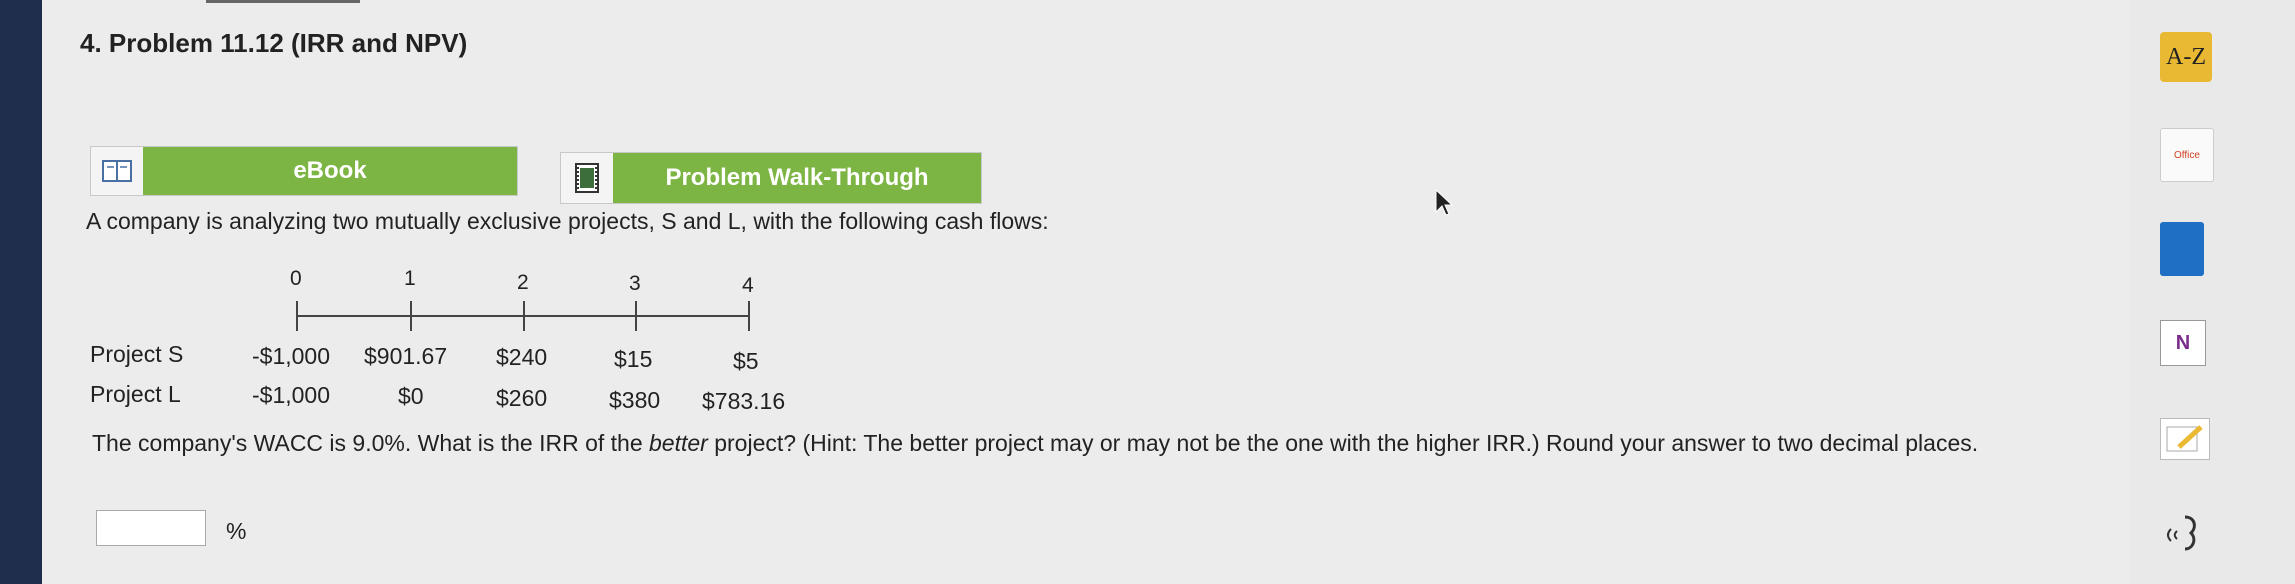 The height and width of the screenshot is (584, 2295). Describe the element at coordinates (635, 283) in the screenshot. I see `timeline-period-3: 3` at that location.